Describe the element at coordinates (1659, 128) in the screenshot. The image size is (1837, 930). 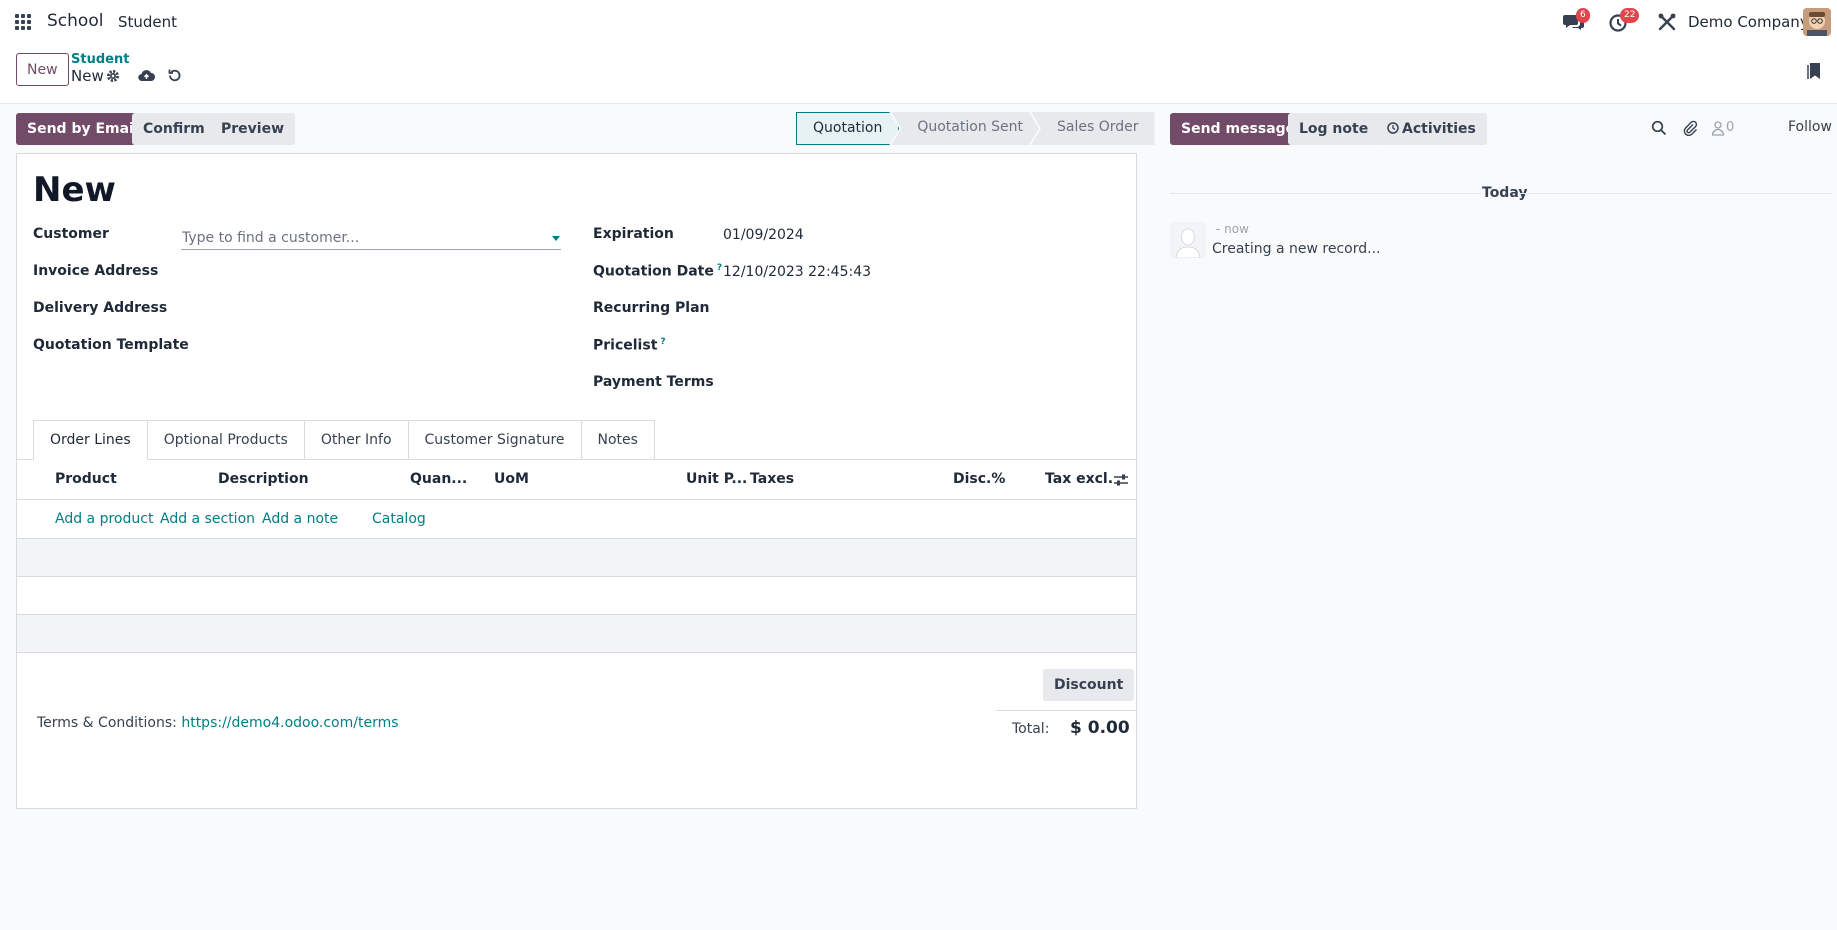
I see `search-icon` at that location.